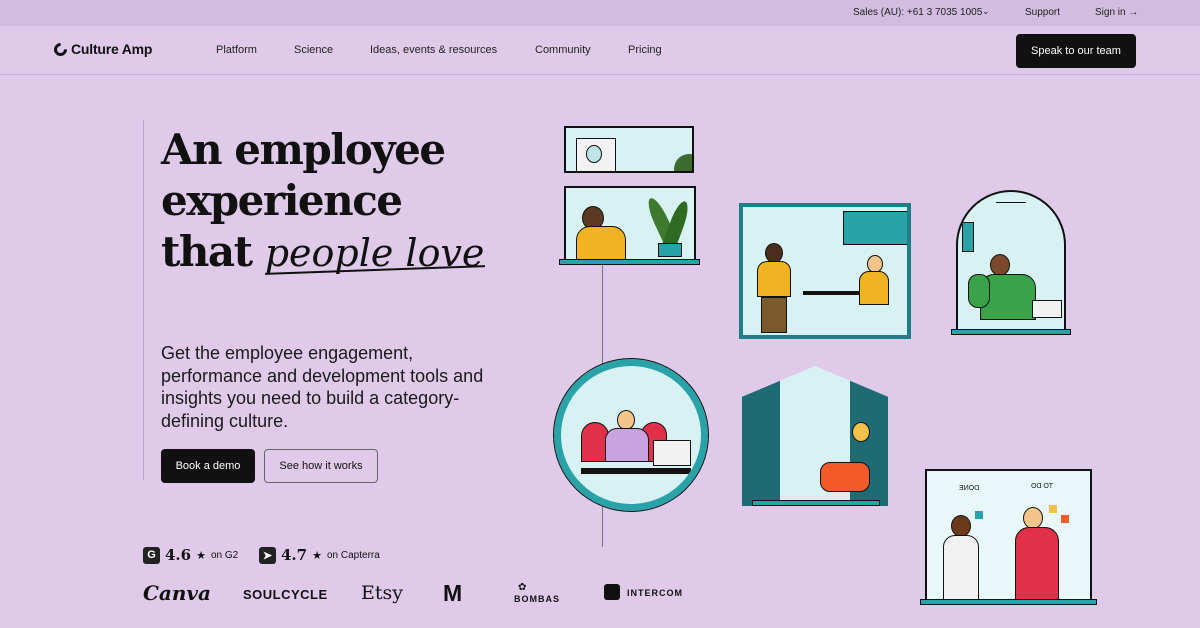  What do you see at coordinates (774, 315) in the screenshot?
I see `person-pants-icon` at bounding box center [774, 315].